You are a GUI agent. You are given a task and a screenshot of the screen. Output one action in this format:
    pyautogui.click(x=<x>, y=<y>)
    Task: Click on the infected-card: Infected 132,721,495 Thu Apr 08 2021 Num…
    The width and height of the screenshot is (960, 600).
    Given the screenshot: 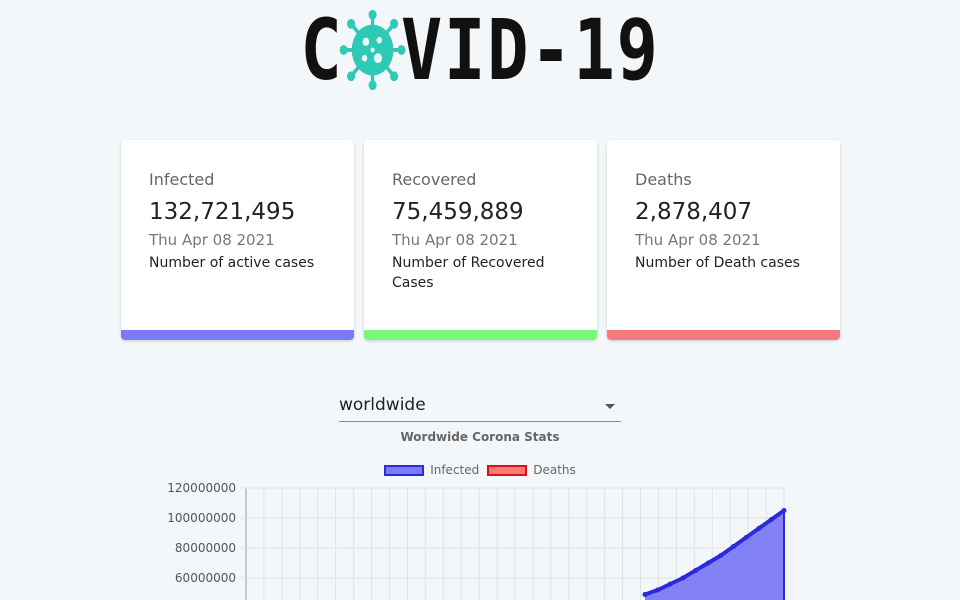 What is the action you would take?
    pyautogui.click(x=237, y=240)
    